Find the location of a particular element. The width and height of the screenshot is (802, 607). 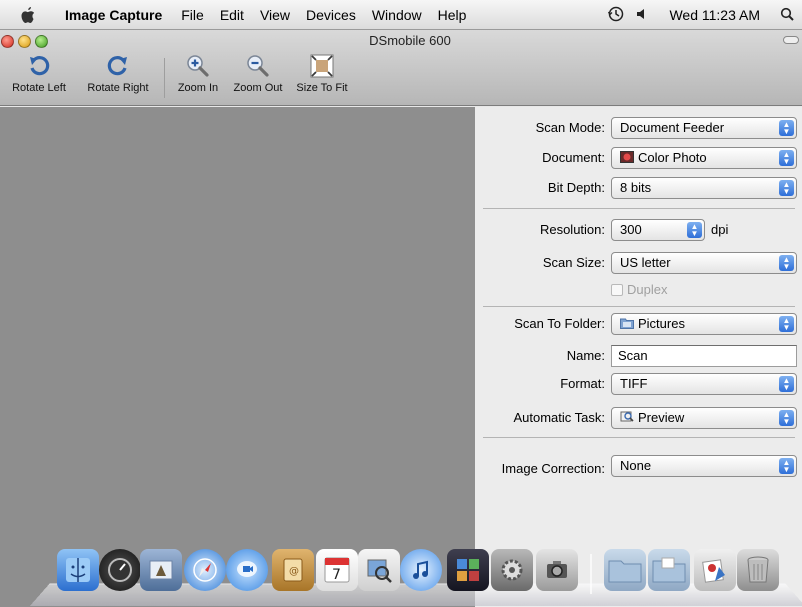

downloads-stack-icon is located at coordinates (715, 570).